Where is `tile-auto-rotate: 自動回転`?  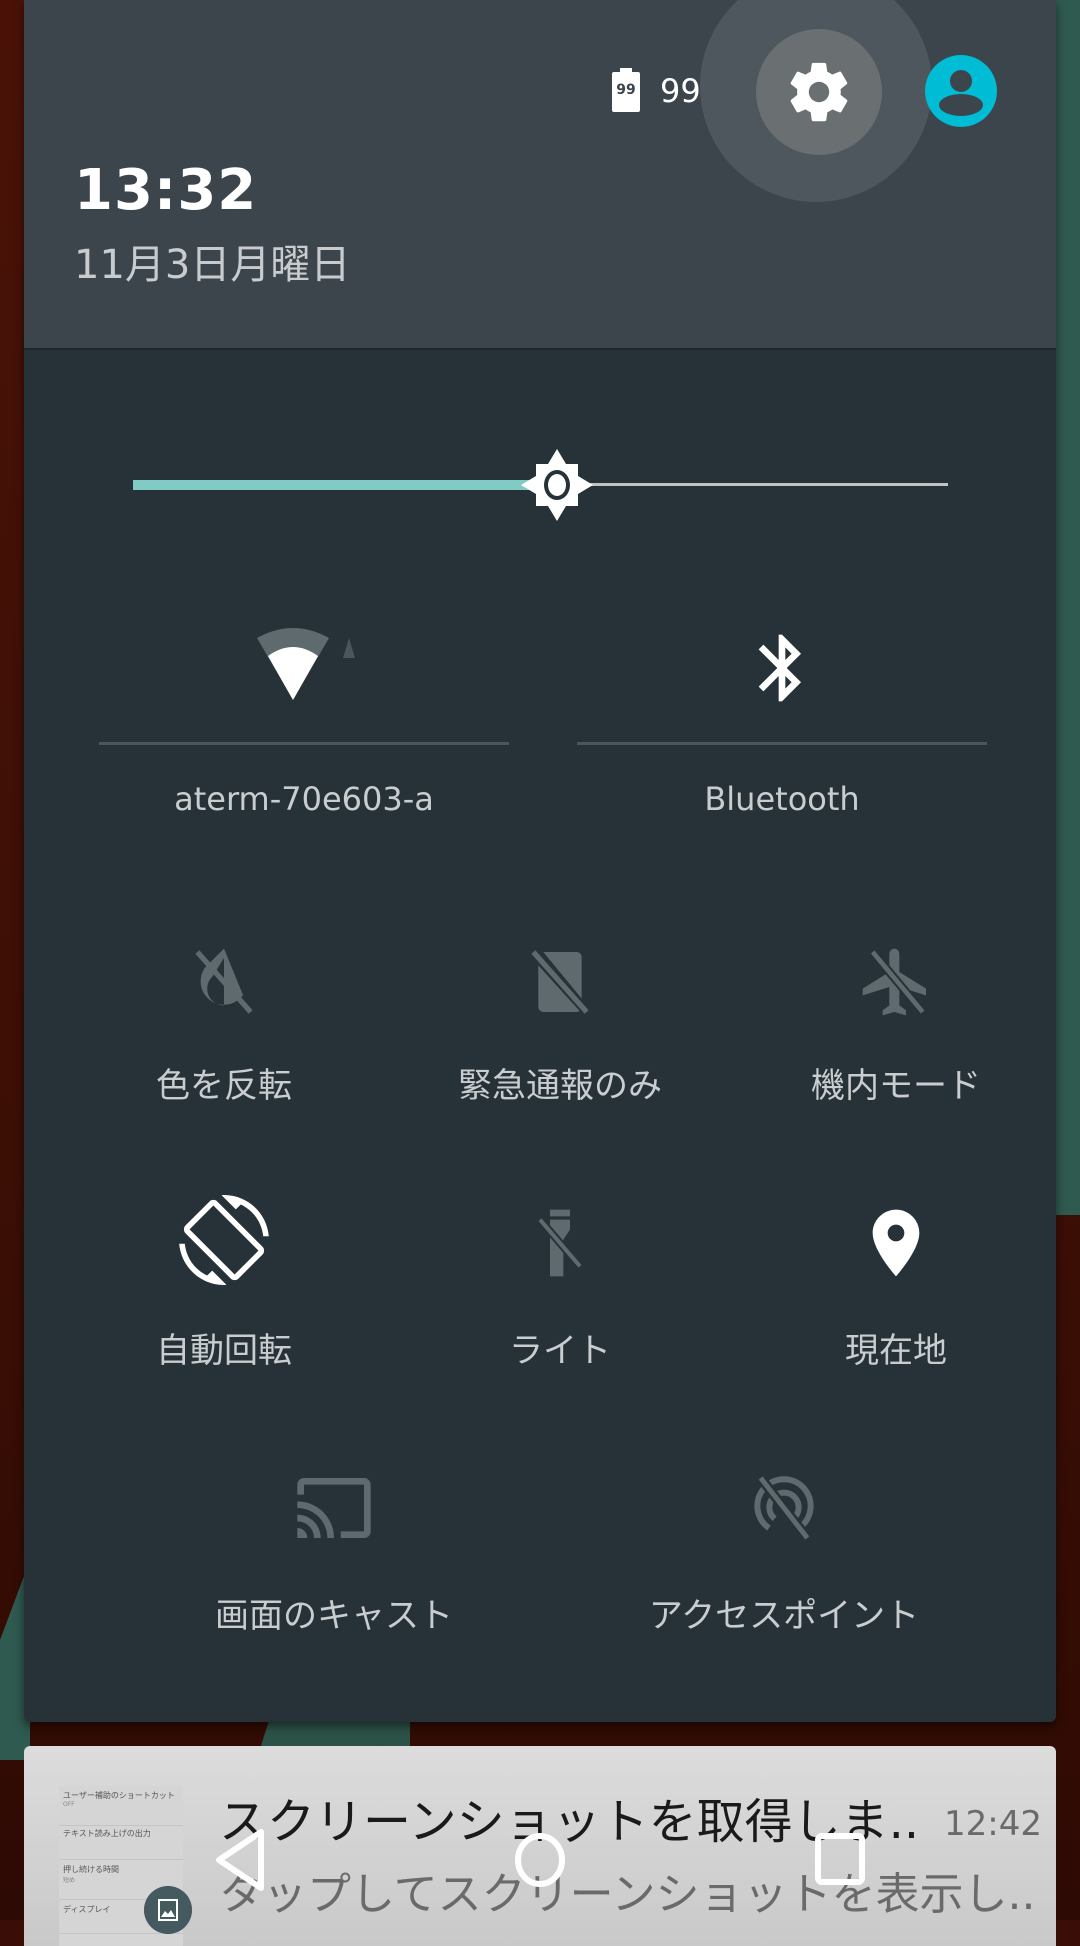
tile-auto-rotate: 自動回転 is located at coordinates (224, 1295).